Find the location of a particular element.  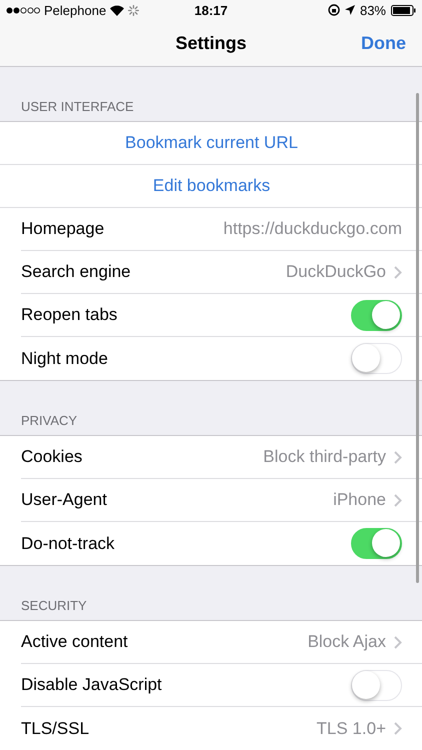

setting-value: Block Ajax is located at coordinates (347, 642).